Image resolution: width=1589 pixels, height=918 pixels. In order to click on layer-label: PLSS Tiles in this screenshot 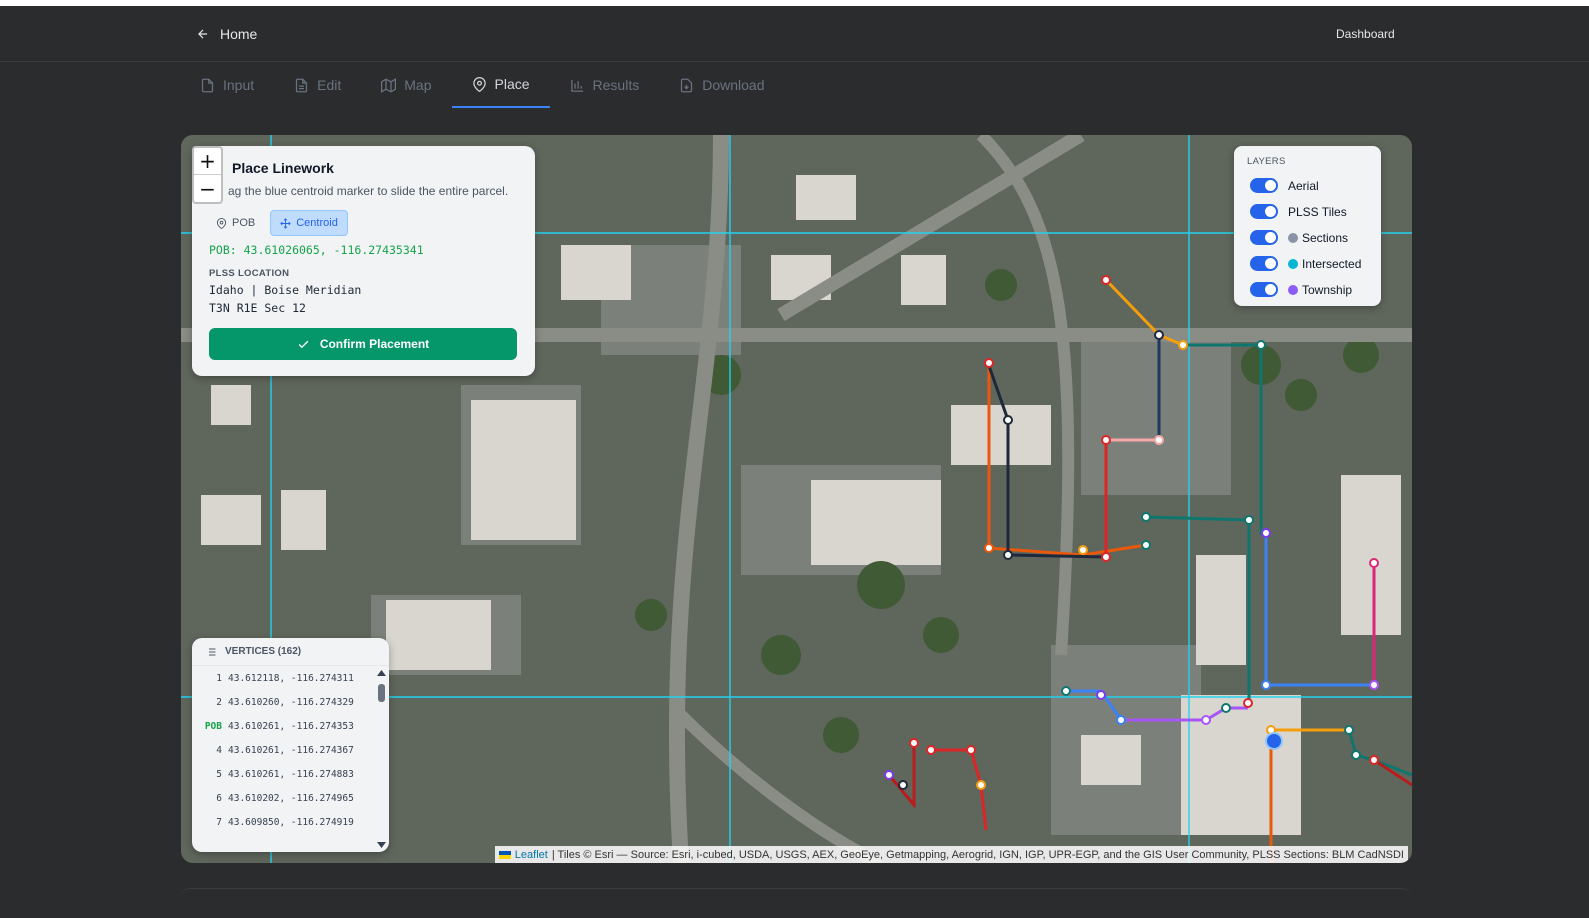, I will do `click(1317, 211)`.